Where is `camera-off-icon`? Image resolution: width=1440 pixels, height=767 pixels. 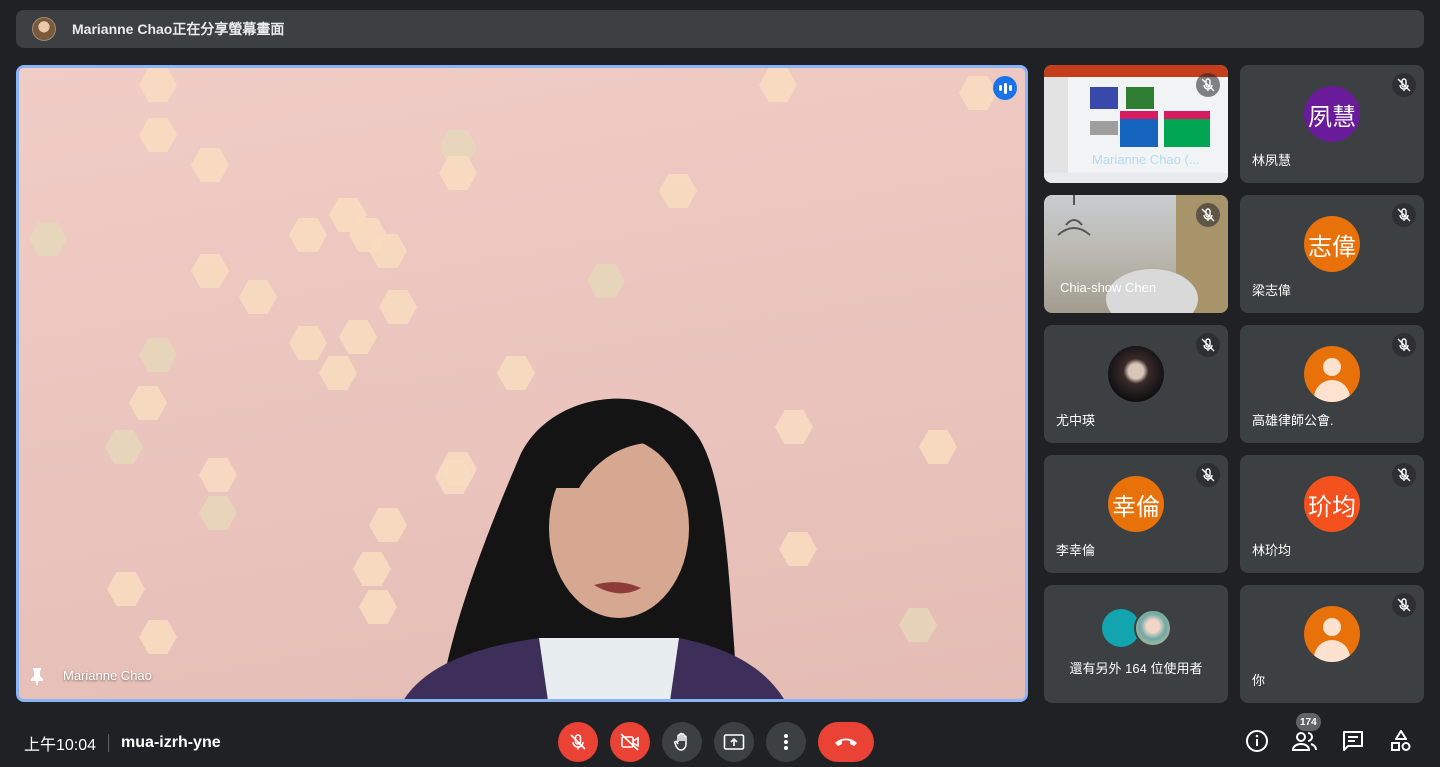 camera-off-icon is located at coordinates (629, 742).